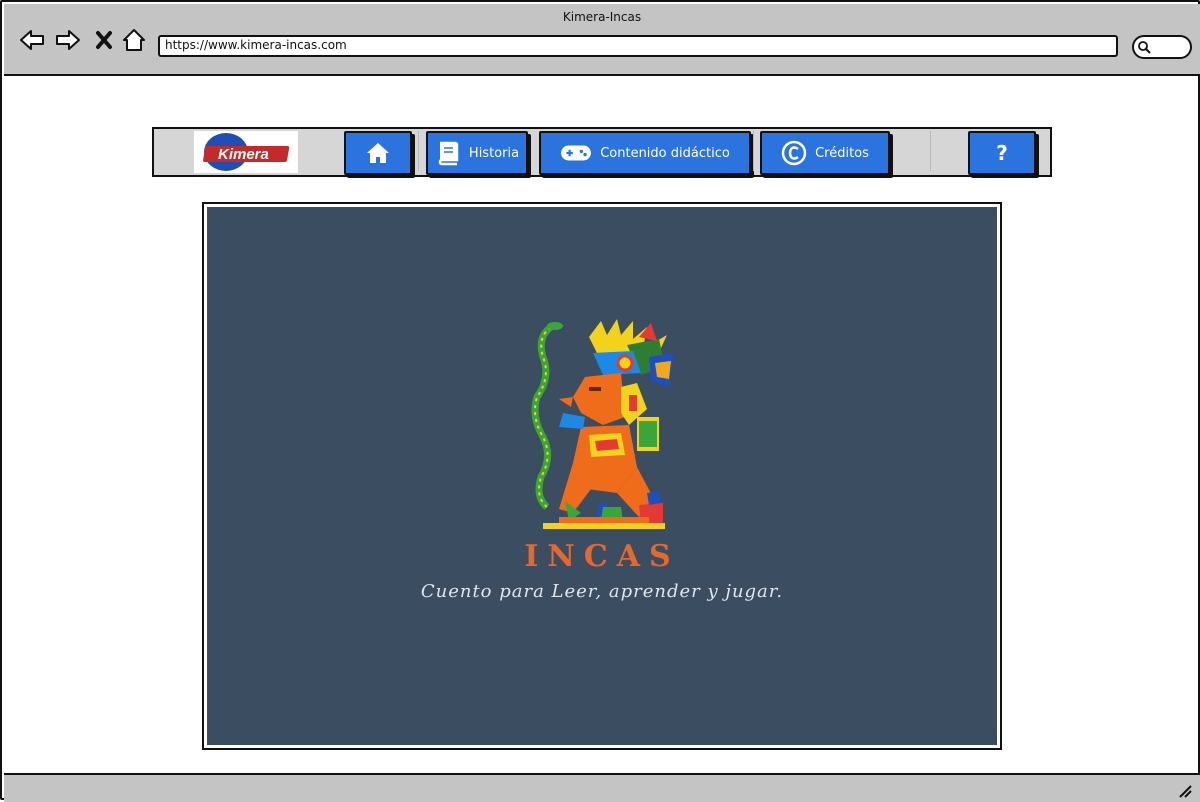 This screenshot has height=802, width=1200. Describe the element at coordinates (256, 45) in the screenshot. I see `url-text: https://www.kimera-incas.com` at that location.